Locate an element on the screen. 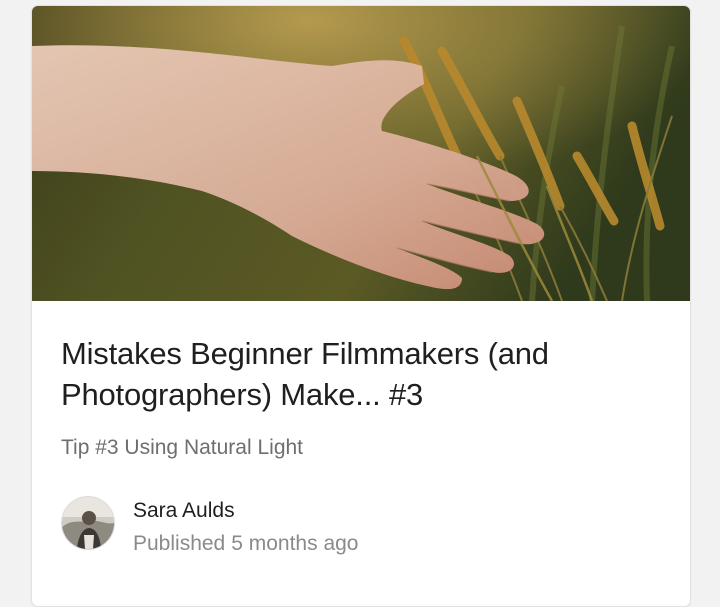  avatar-photo-icon is located at coordinates (88, 523).